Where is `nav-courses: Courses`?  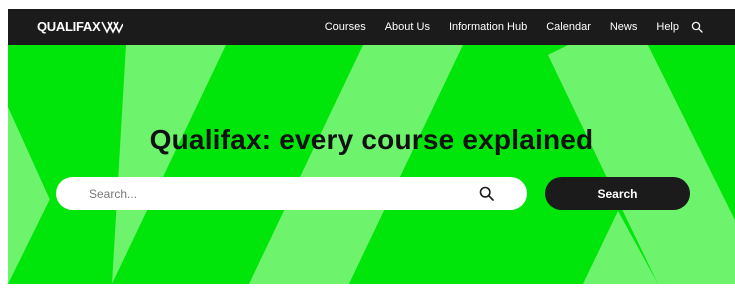 nav-courses: Courses is located at coordinates (345, 27).